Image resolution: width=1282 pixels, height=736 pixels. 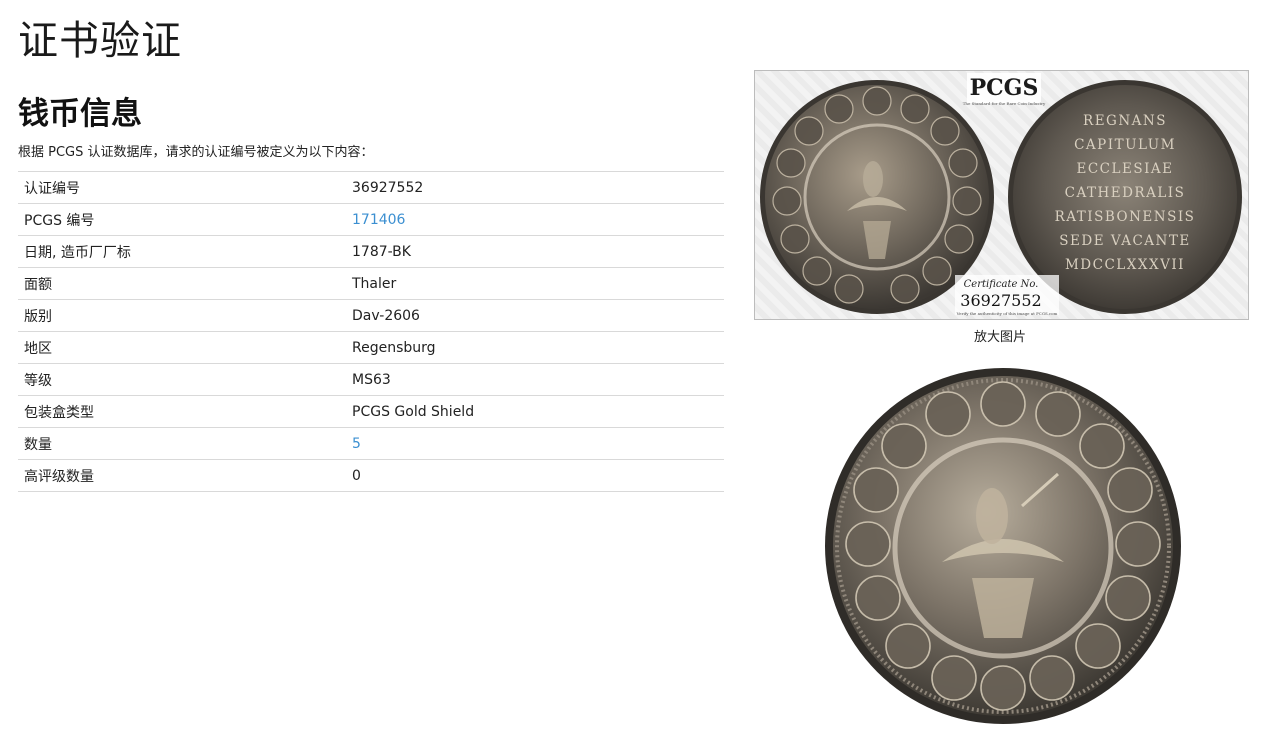 I want to click on svg-text: Certificate No., so click(x=1001, y=284).